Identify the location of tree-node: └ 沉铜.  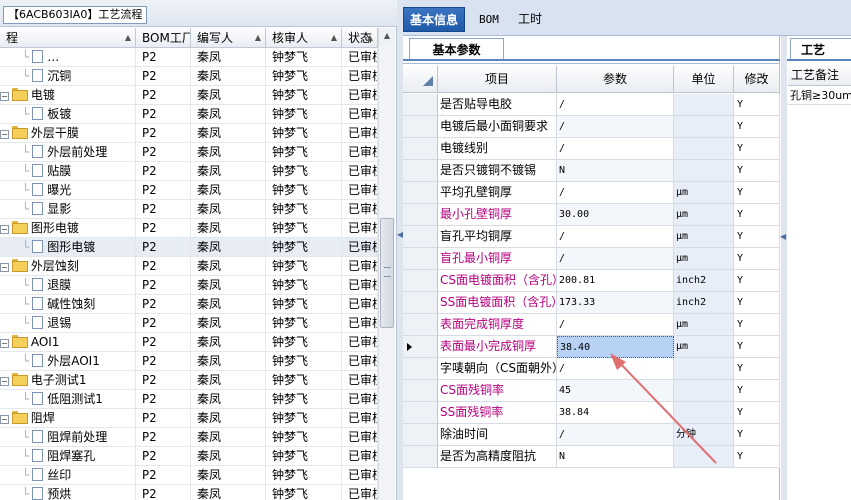
(68, 76).